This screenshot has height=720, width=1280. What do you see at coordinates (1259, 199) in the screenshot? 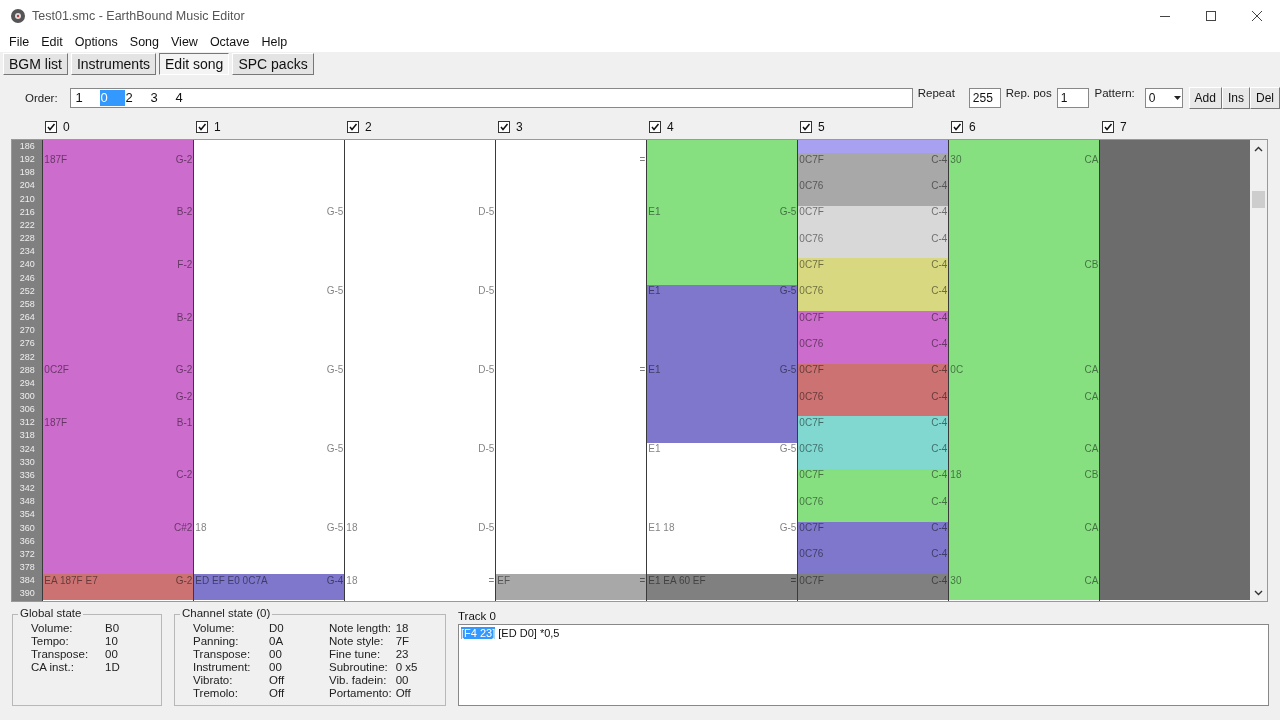
I see `scrollbar-thumb` at bounding box center [1259, 199].